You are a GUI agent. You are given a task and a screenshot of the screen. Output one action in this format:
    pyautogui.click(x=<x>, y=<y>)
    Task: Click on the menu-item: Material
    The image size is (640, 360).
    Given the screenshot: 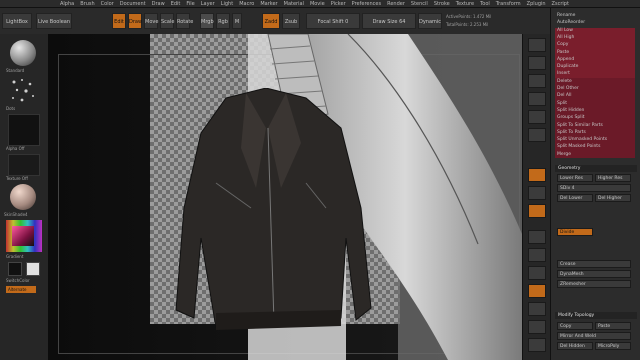 What is the action you would take?
    pyautogui.click(x=294, y=3)
    